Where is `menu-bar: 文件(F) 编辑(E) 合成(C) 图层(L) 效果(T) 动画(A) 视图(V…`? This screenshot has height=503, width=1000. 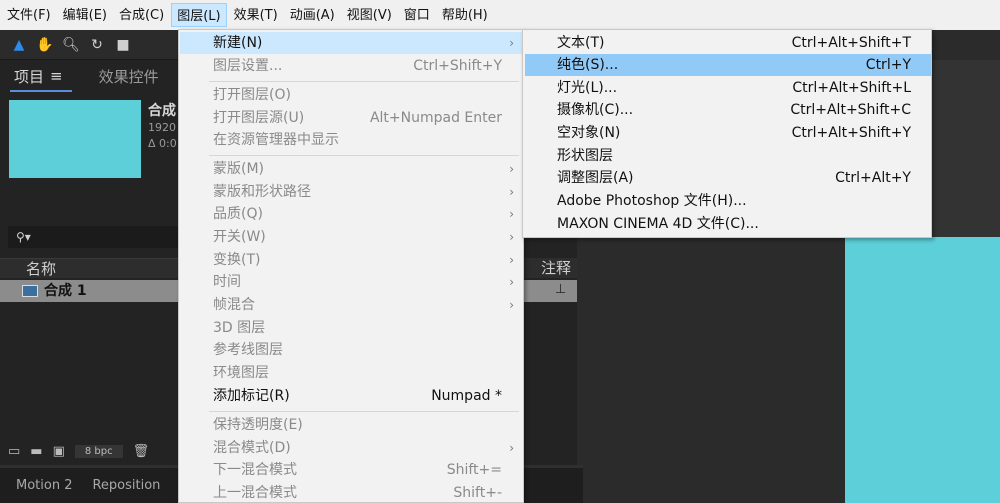
menu-bar: 文件(F) 编辑(E) 合成(C) 图层(L) 效果(T) 动画(A) 视图(V… is located at coordinates (500, 15).